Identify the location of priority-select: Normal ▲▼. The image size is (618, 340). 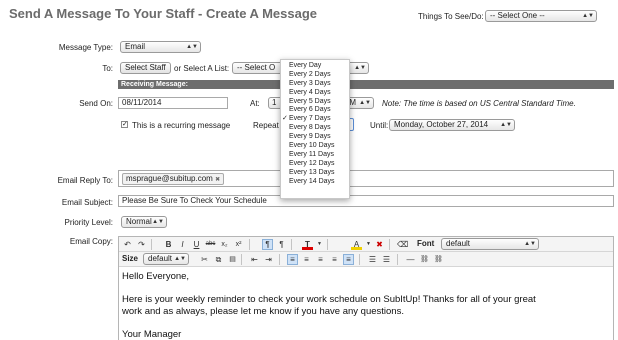
(144, 222).